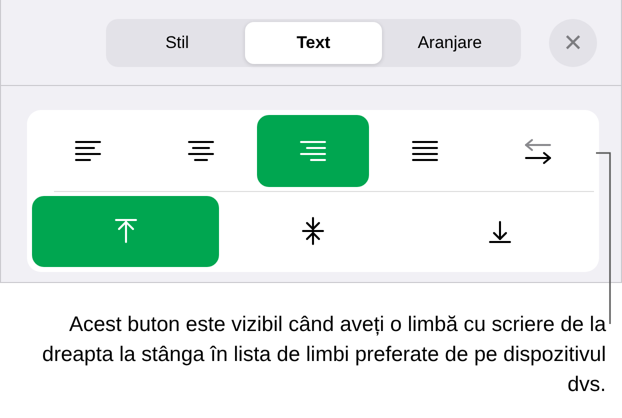 The image size is (622, 418). What do you see at coordinates (126, 231) in the screenshot?
I see `vertical-align-button` at bounding box center [126, 231].